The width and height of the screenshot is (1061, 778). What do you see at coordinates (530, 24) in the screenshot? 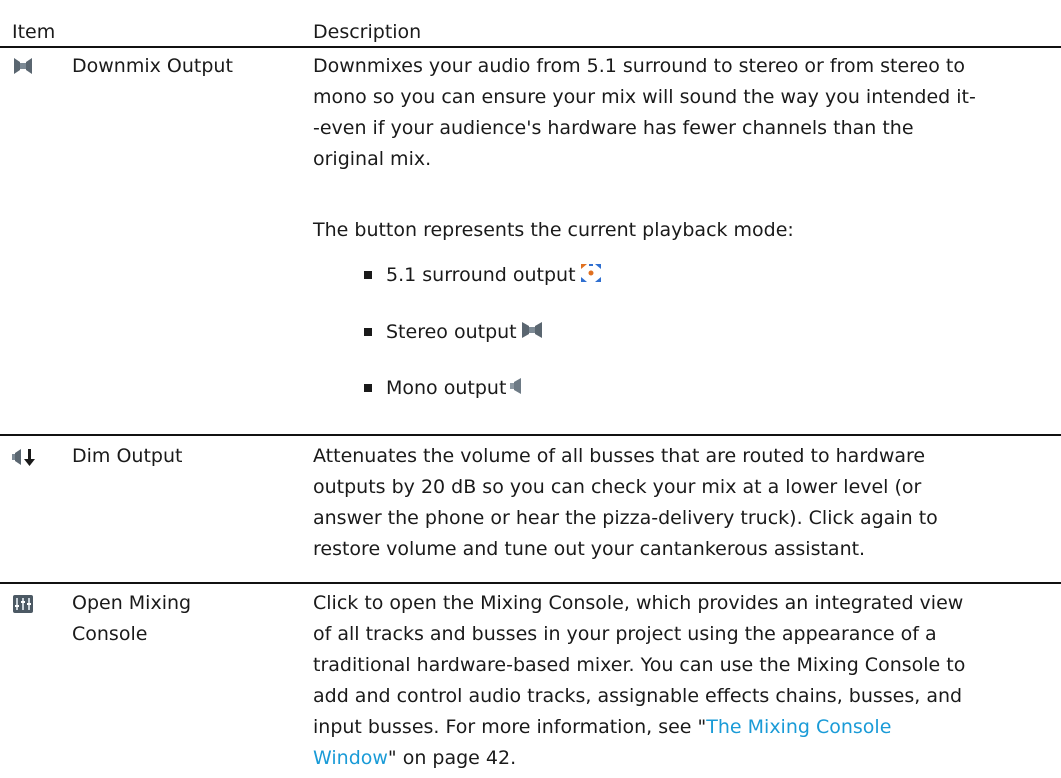
I see `table-header: Item Description` at bounding box center [530, 24].